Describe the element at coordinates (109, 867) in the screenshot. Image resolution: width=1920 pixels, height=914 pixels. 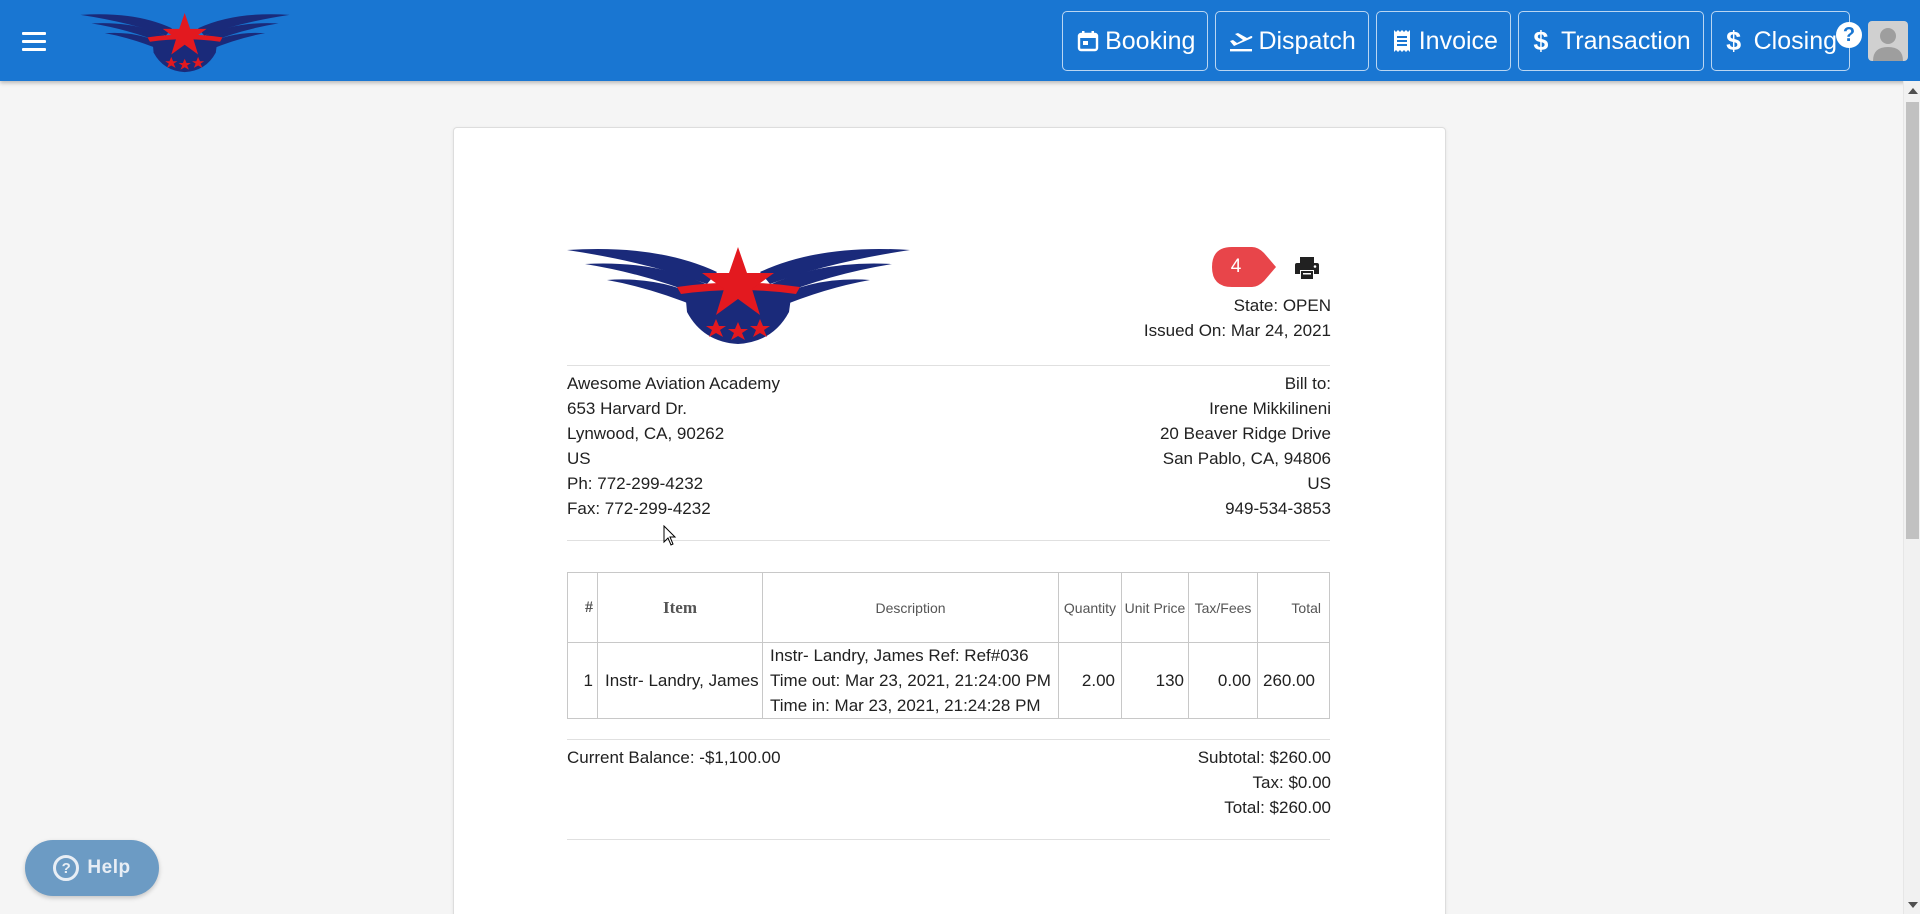
I see `help-button-label: Help` at that location.